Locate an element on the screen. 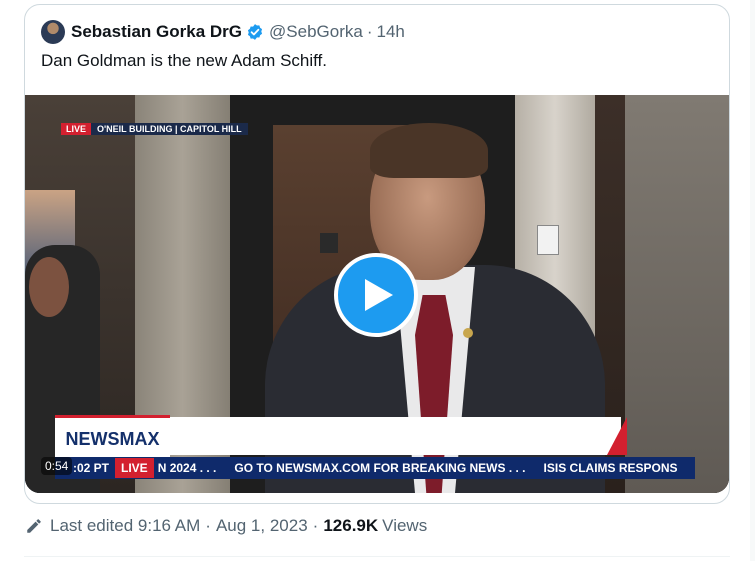 The width and height of the screenshot is (755, 561). verified-badge-icon is located at coordinates (255, 32).